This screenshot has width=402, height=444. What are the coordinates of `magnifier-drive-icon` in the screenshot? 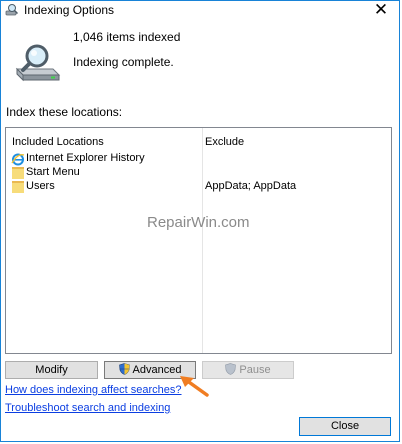 It's located at (11, 10).